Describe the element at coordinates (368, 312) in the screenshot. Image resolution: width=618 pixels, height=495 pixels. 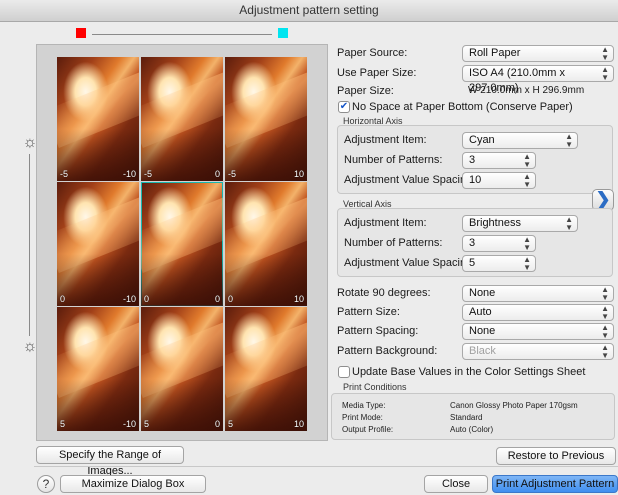
I see `pattern-size-label: Pattern Size:` at that location.